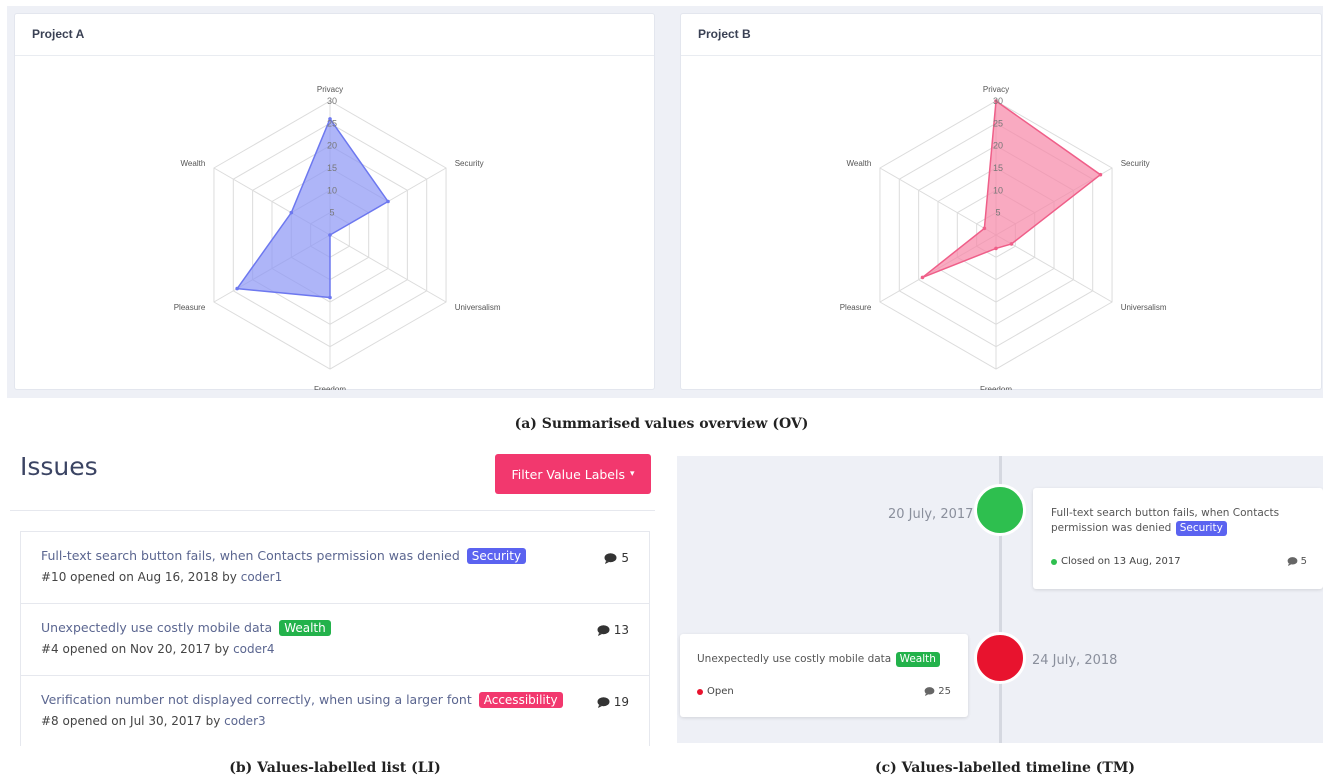 This screenshot has height=784, width=1323. What do you see at coordinates (568, 474) in the screenshot?
I see `filter-button-label: Filter Value Labels` at bounding box center [568, 474].